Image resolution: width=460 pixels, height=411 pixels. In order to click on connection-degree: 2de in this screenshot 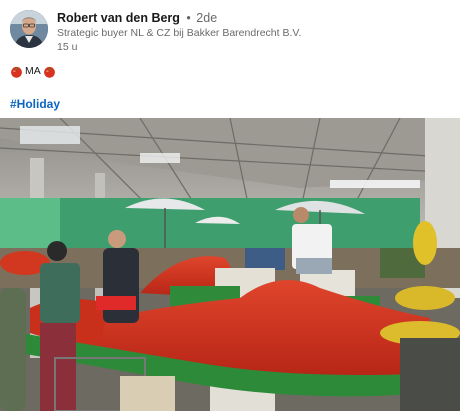, I will do `click(207, 18)`.